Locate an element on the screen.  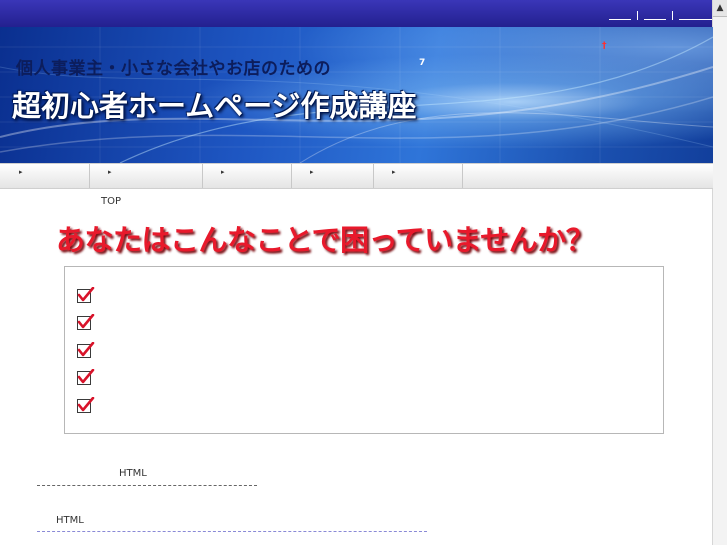
top-links is located at coordinates (661, 13).